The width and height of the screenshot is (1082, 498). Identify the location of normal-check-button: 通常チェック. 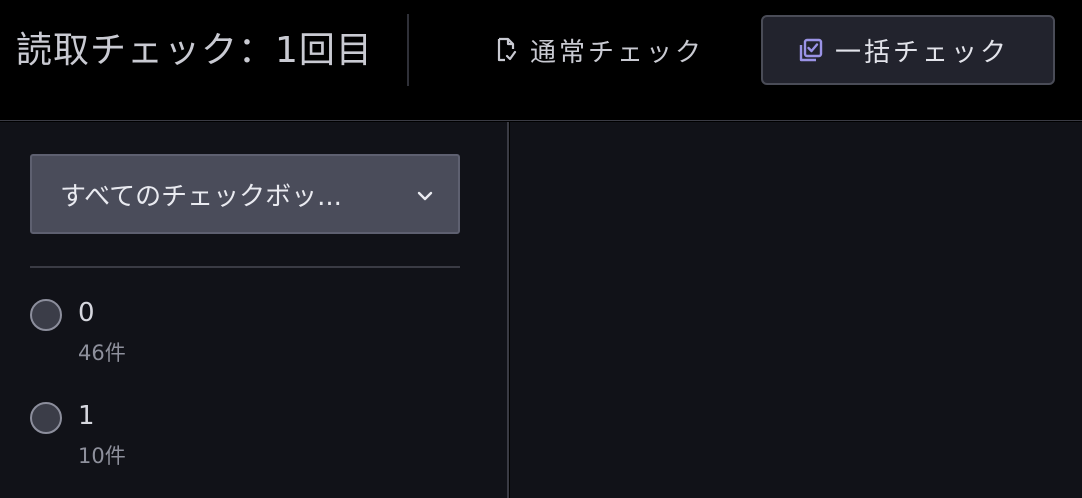
(605, 50).